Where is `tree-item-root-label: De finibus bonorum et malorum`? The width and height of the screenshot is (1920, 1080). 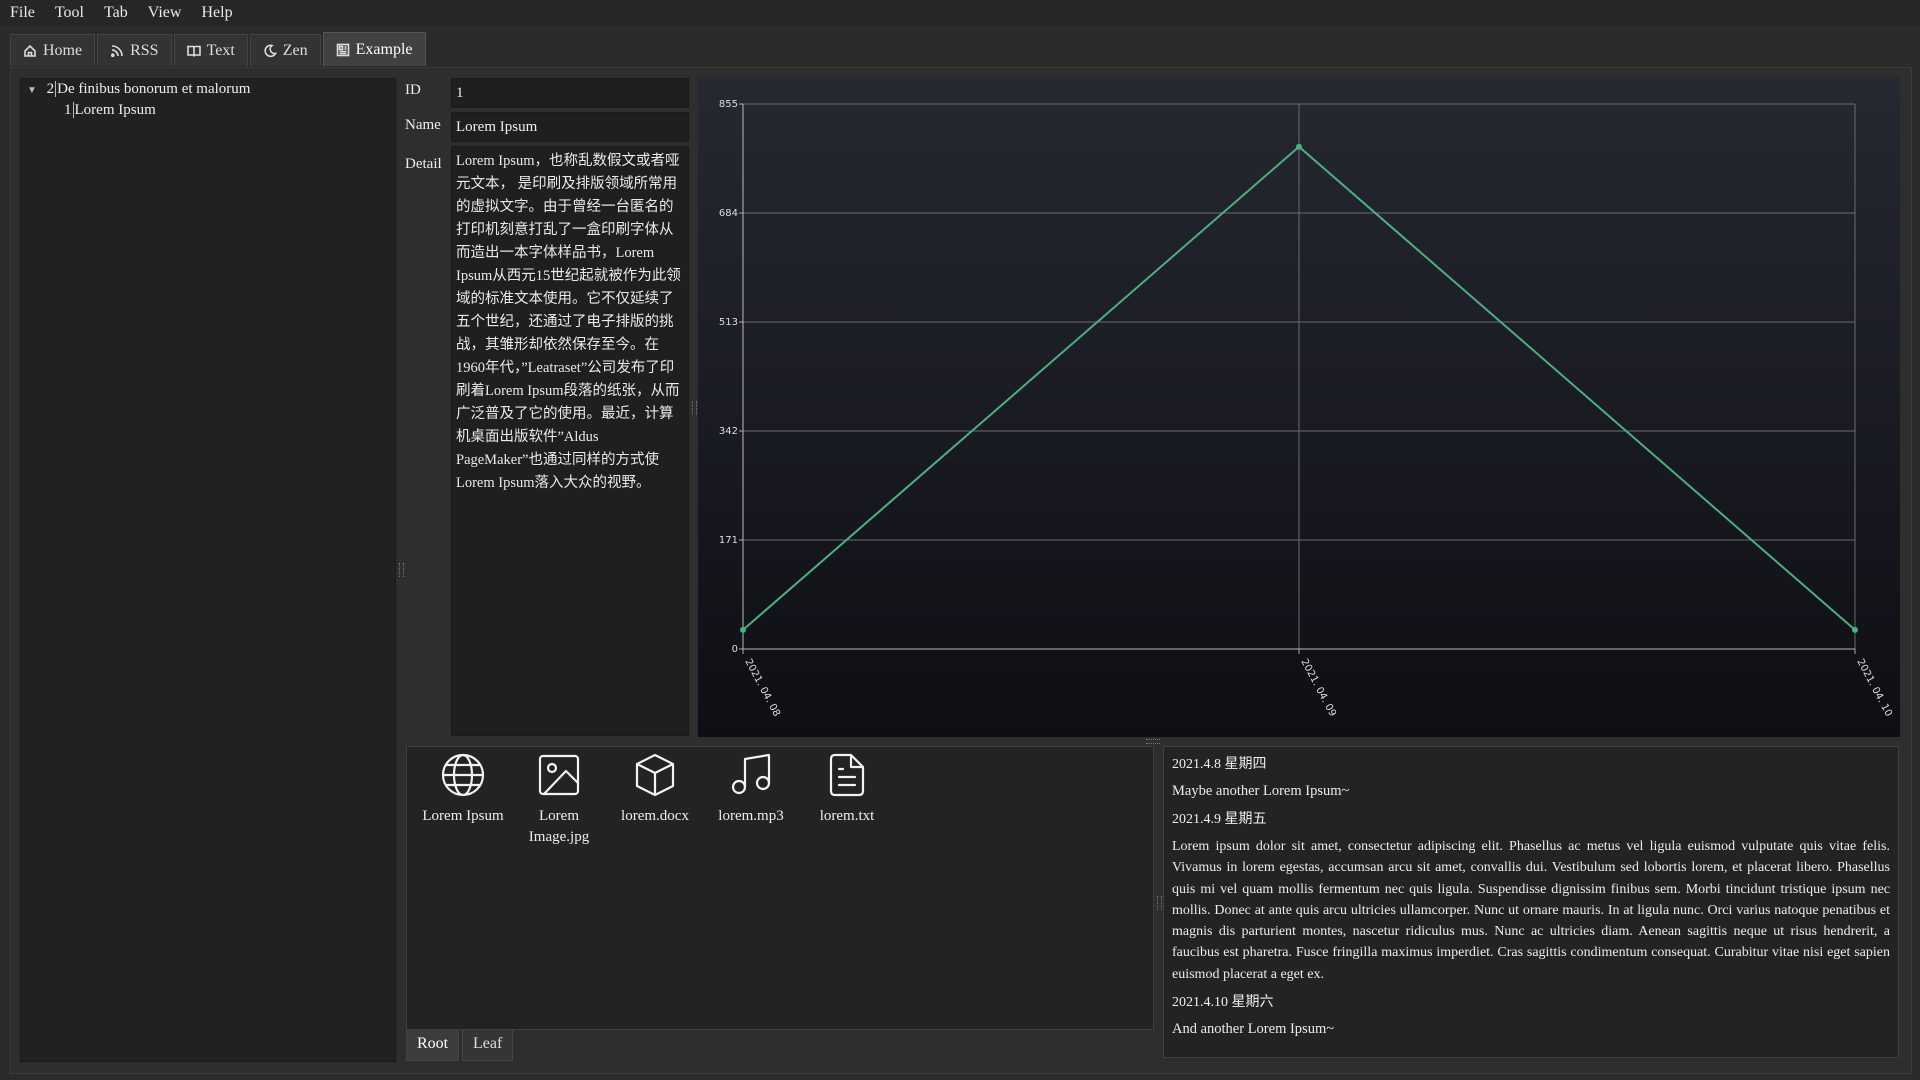
tree-item-root-label: De finibus bonorum et malorum is located at coordinates (154, 89).